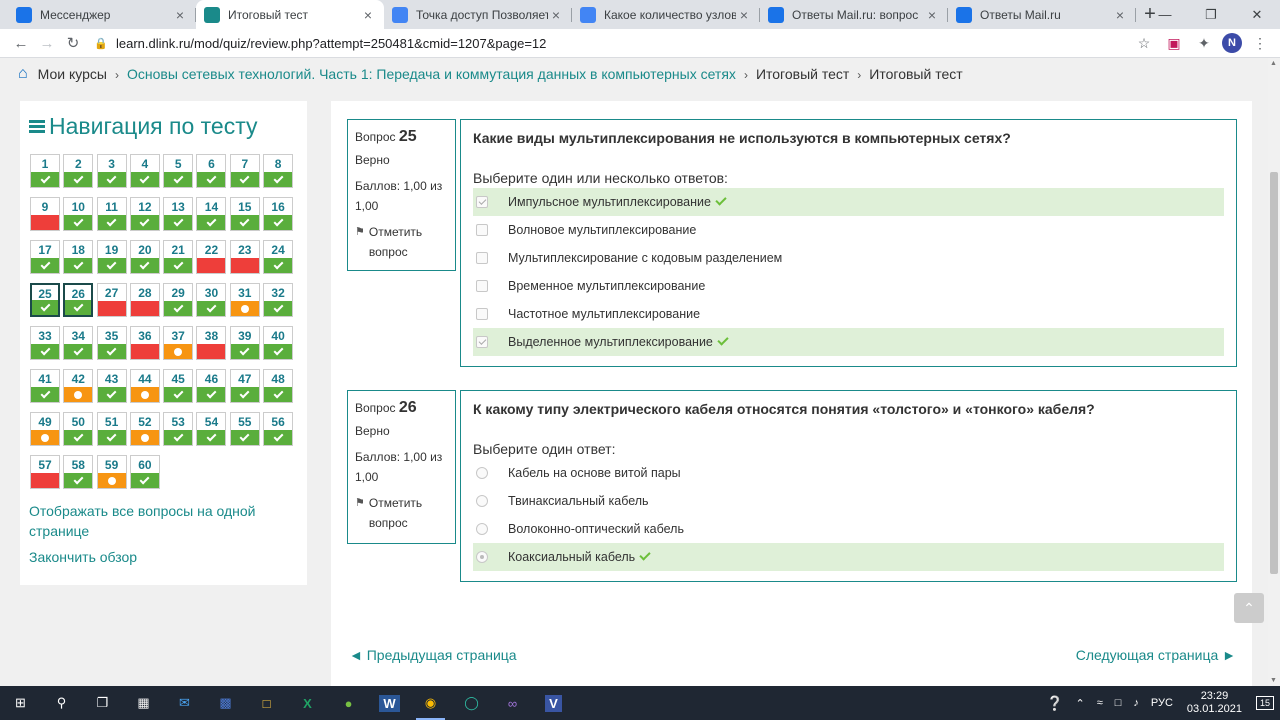  What do you see at coordinates (178, 343) in the screenshot?
I see `question-nav-button: 37` at bounding box center [178, 343].